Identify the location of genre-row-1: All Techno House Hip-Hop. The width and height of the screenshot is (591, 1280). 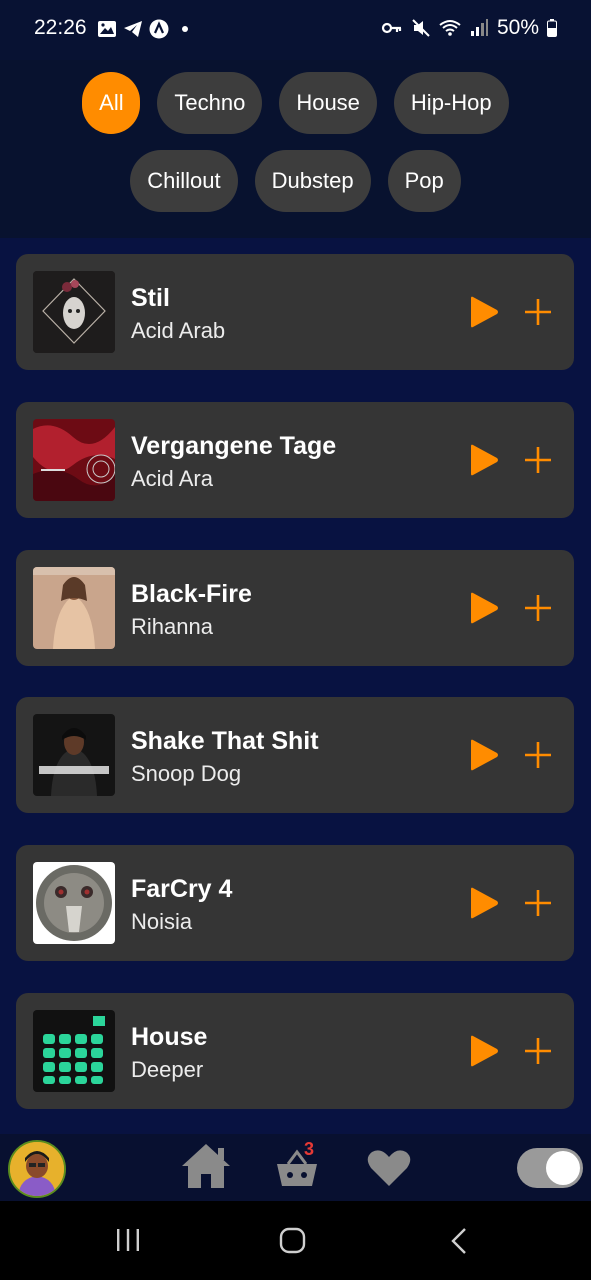
(295, 103).